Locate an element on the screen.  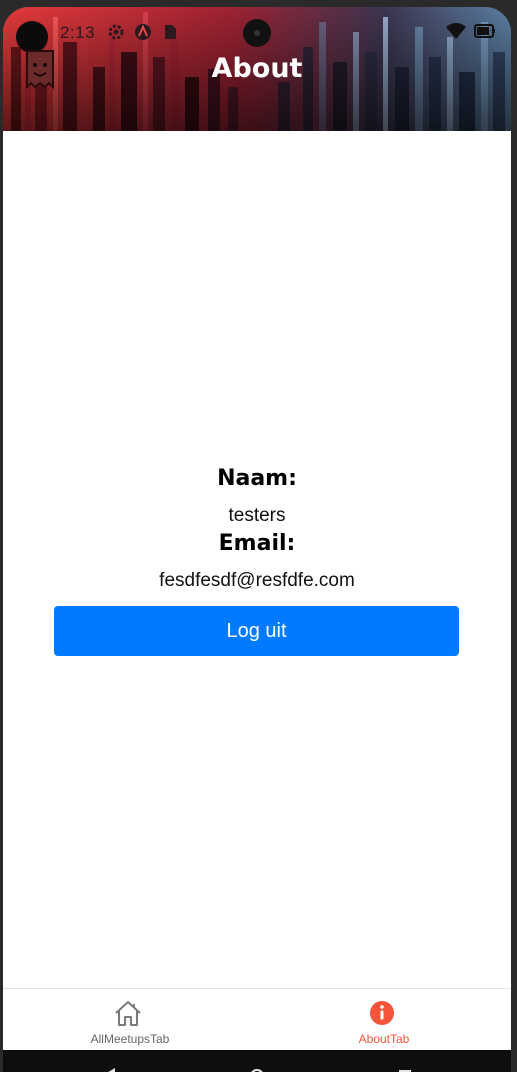
home-circle-icon is located at coordinates (257, 1070).